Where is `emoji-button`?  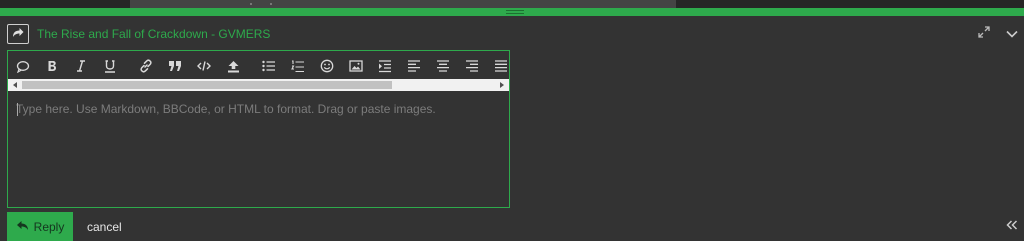
emoji-button is located at coordinates (327, 66).